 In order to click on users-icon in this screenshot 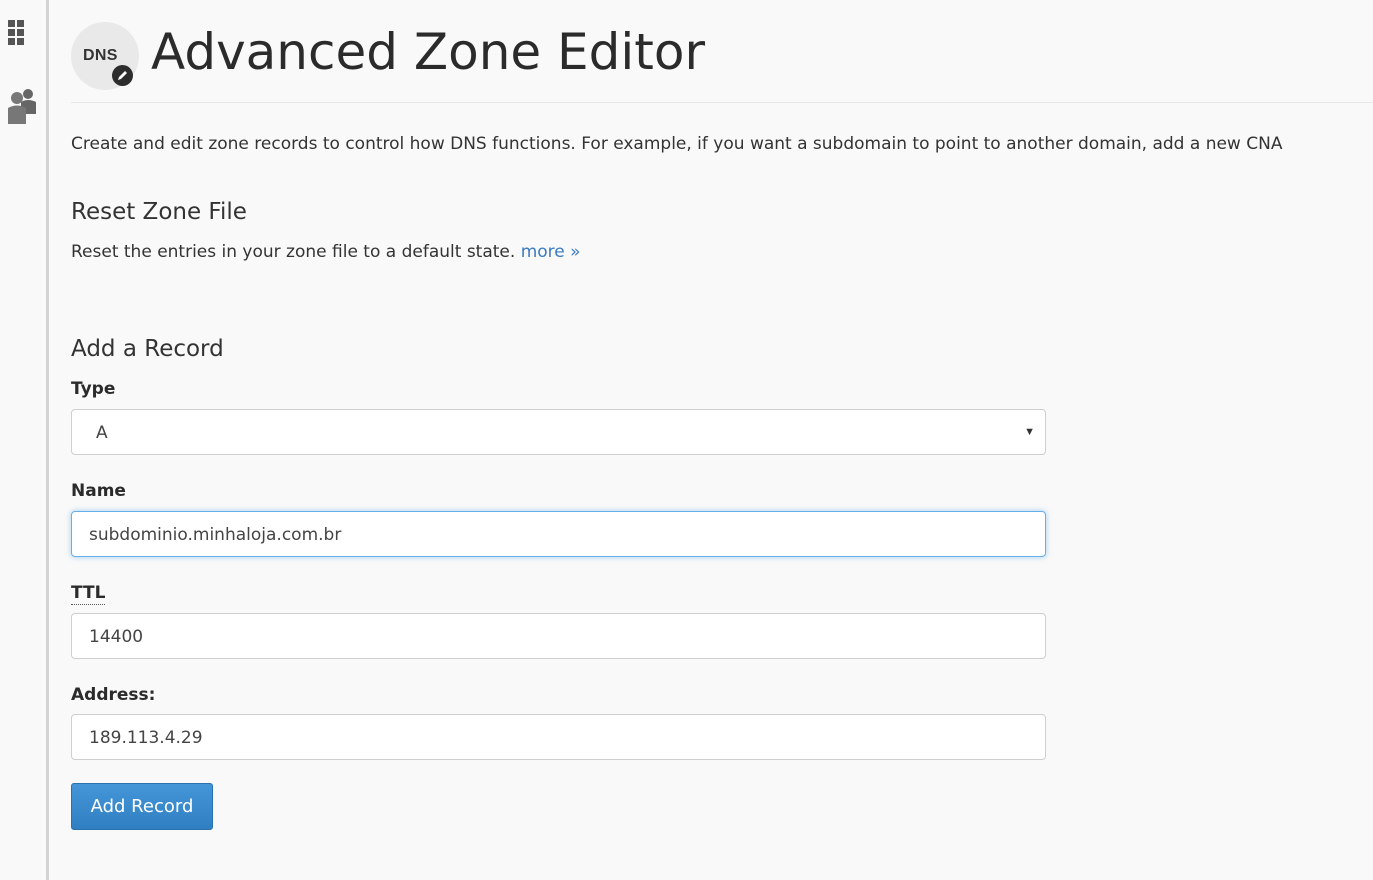, I will do `click(23, 108)`.